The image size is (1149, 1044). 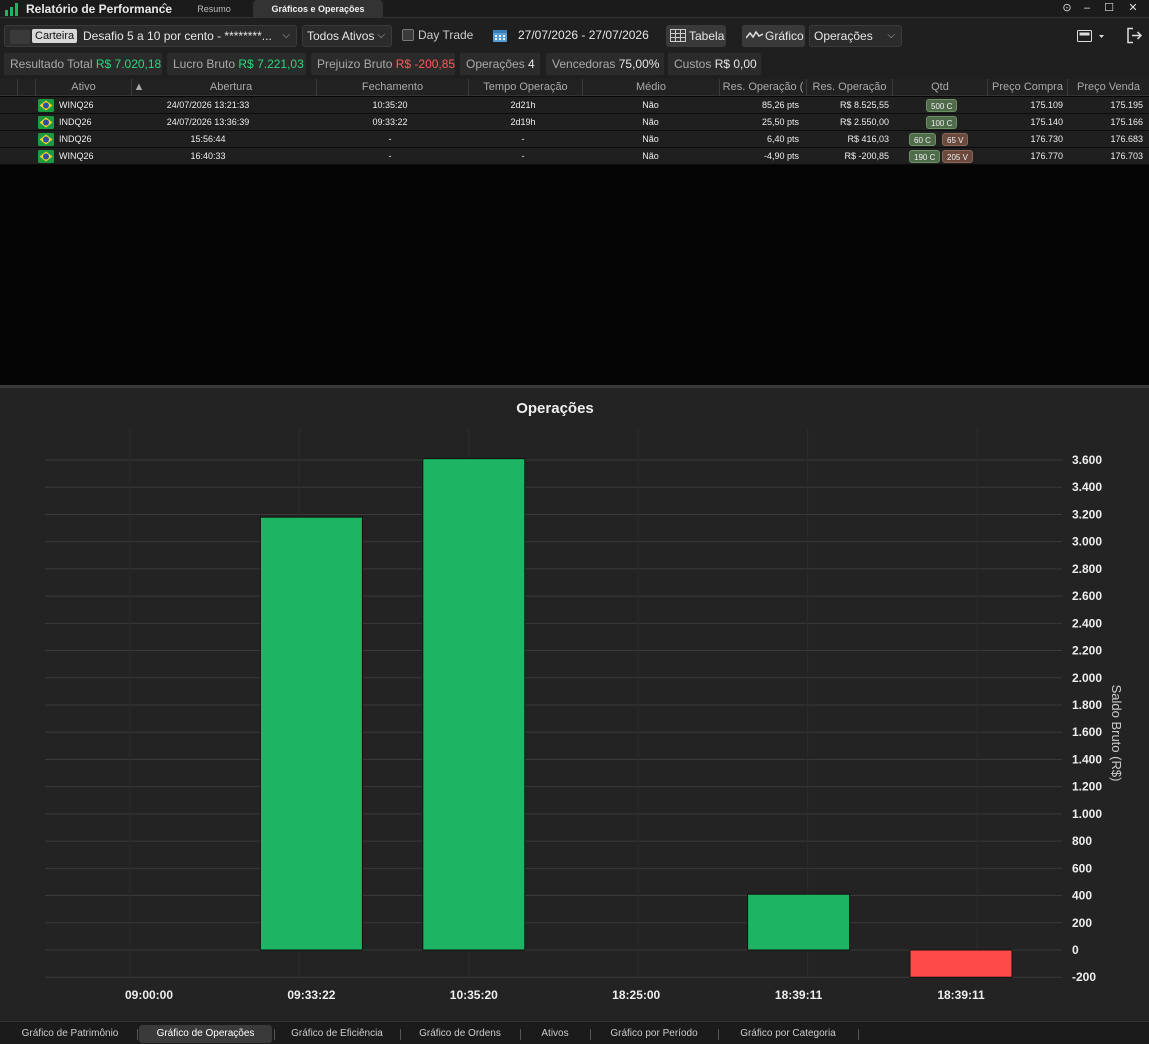 I want to click on chart-button: Gráfico, so click(x=773, y=36).